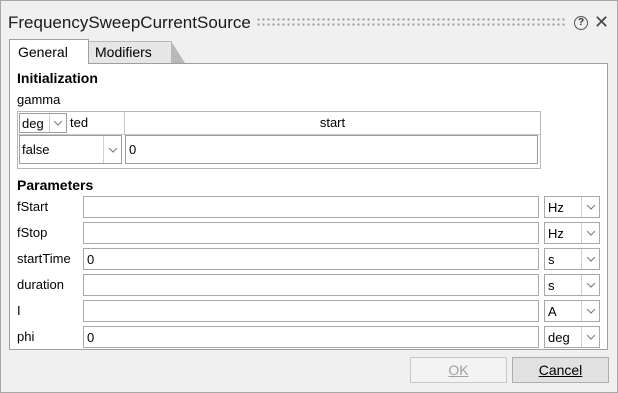 This screenshot has height=393, width=618. I want to click on duration-input, so click(311, 285).